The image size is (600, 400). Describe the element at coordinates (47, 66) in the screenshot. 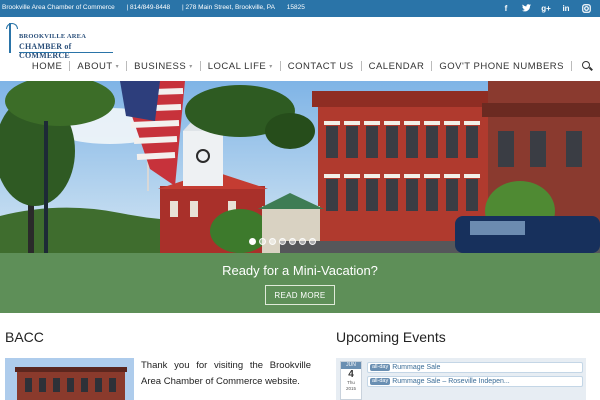

I see `nav-home: HOME` at that location.